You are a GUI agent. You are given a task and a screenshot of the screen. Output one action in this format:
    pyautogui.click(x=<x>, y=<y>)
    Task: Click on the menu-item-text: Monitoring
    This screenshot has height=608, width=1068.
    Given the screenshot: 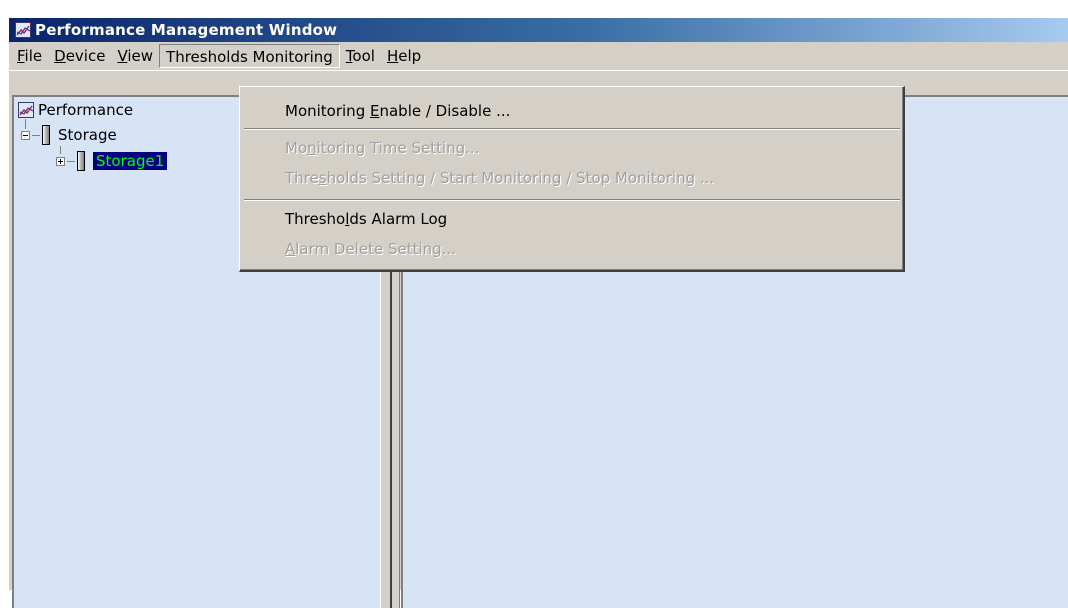 What is the action you would take?
    pyautogui.click(x=327, y=111)
    